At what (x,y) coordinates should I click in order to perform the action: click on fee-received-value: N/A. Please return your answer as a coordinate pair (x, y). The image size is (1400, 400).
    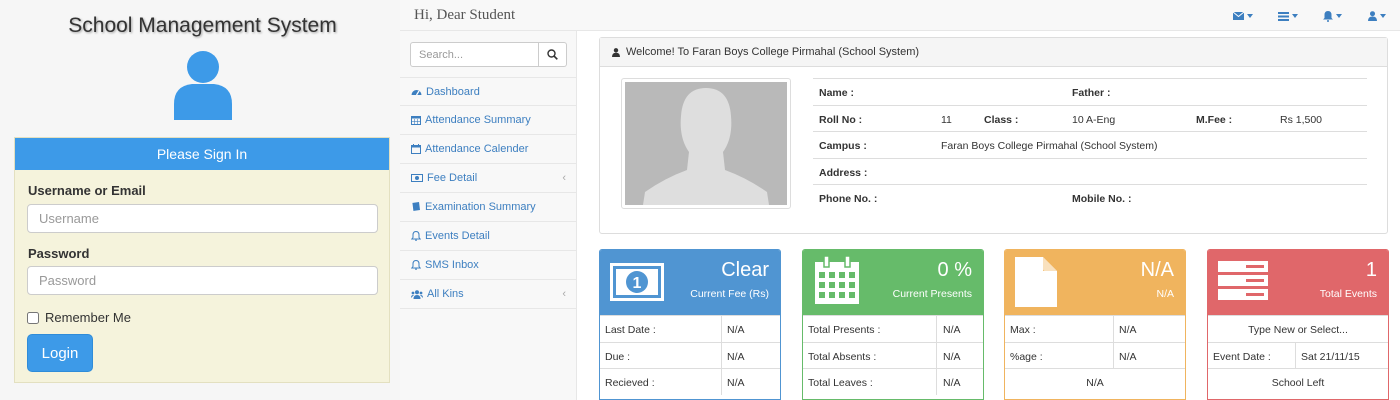
    Looking at the image, I should click on (736, 383).